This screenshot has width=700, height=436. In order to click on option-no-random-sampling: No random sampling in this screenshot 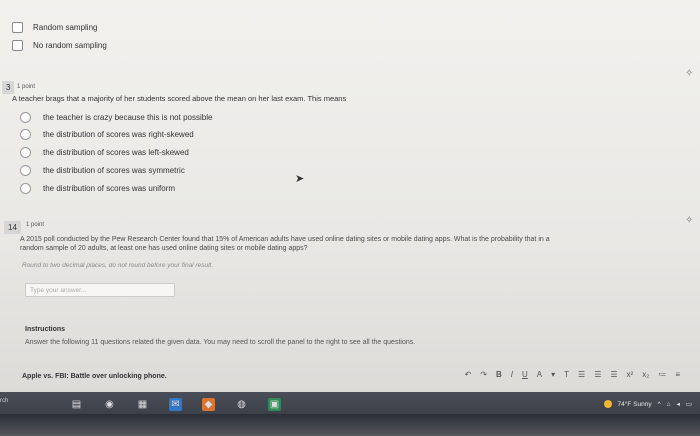, I will do `click(59, 45)`.